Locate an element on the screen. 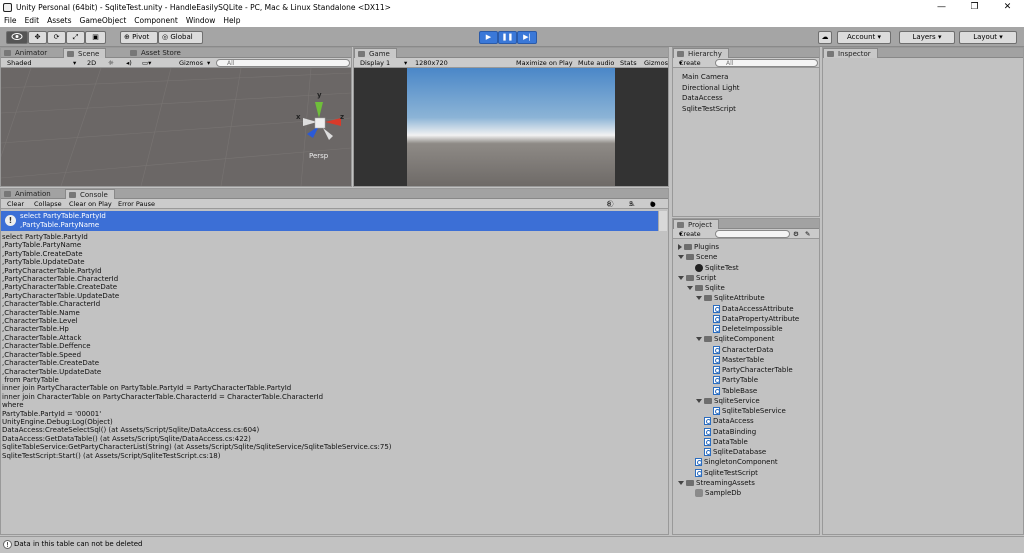 The height and width of the screenshot is (553, 1024). stats-toggle: Stats is located at coordinates (628, 63).